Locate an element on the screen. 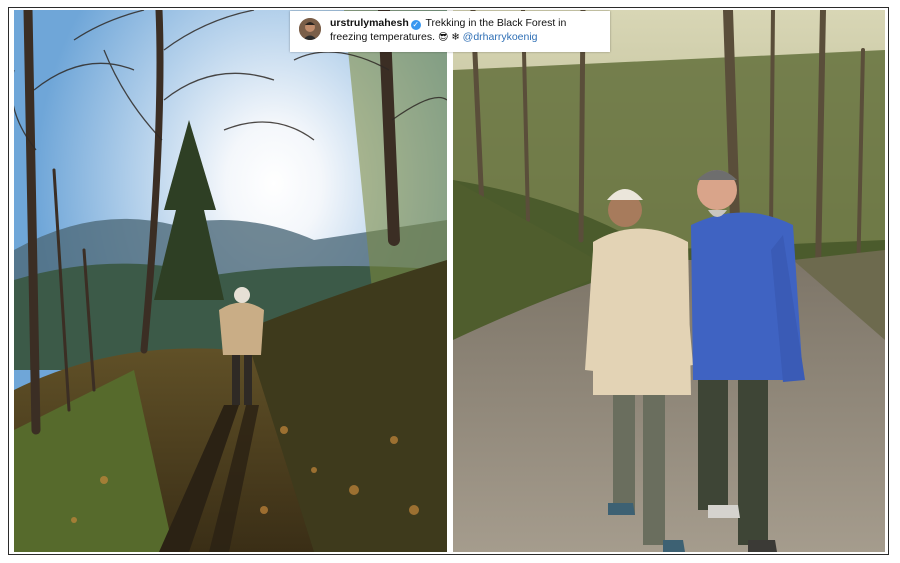 The height and width of the screenshot is (563, 900). sunglasses-emoji-icon: 😎 is located at coordinates (443, 37).